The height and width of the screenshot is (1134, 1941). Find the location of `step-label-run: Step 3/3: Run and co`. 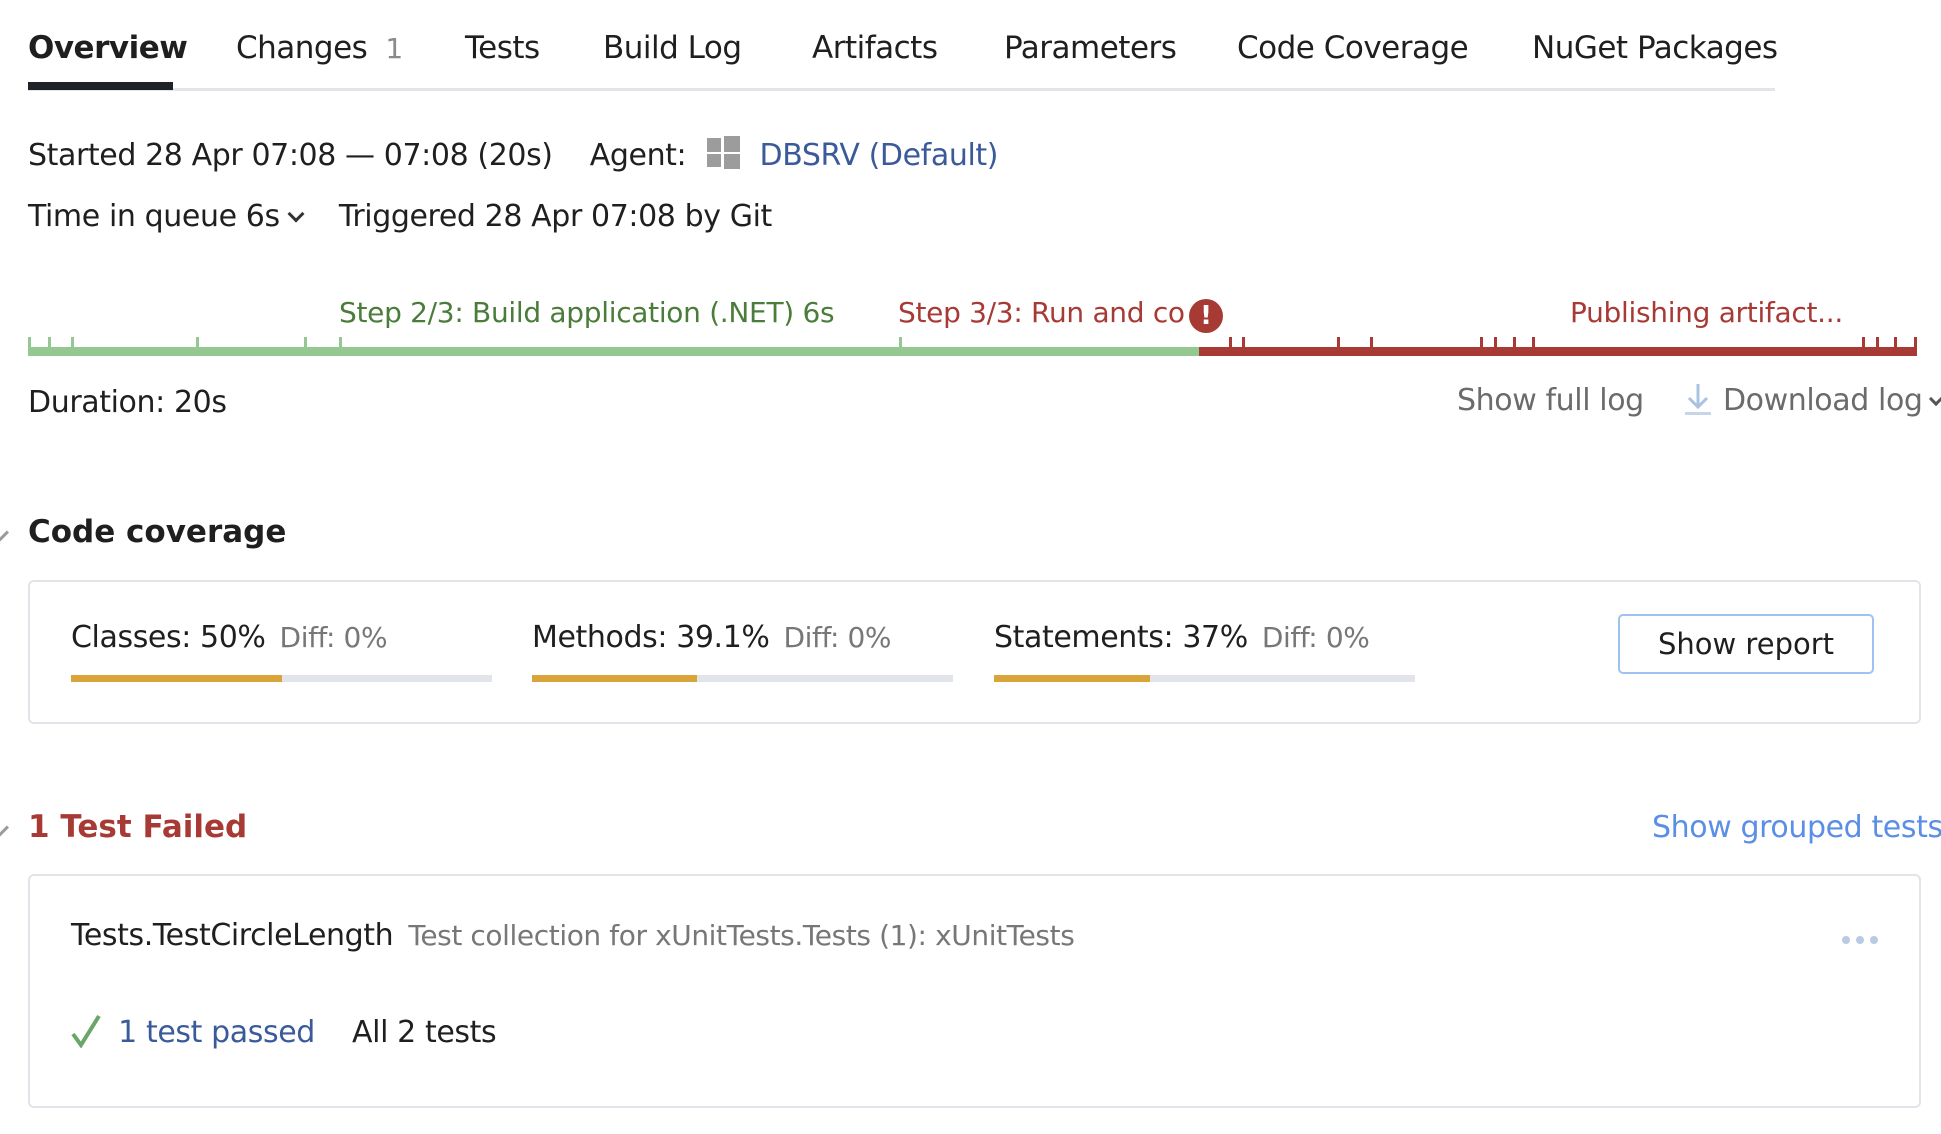

step-label-run: Step 3/3: Run and co is located at coordinates (1041, 312).